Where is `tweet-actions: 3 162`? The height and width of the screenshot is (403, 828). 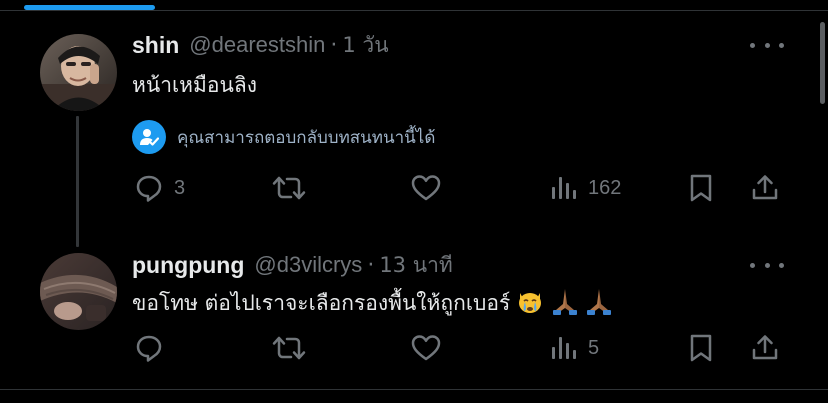
tweet-actions: 3 162 is located at coordinates (414, 188).